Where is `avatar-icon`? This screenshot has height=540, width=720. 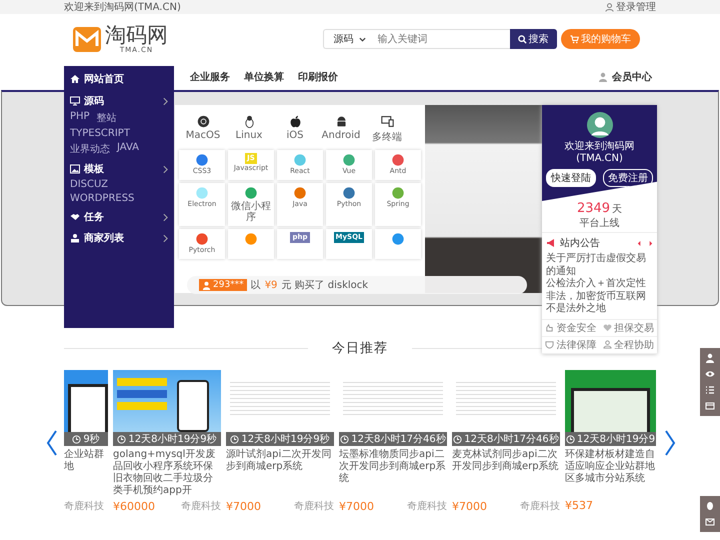 avatar-icon is located at coordinates (599, 125).